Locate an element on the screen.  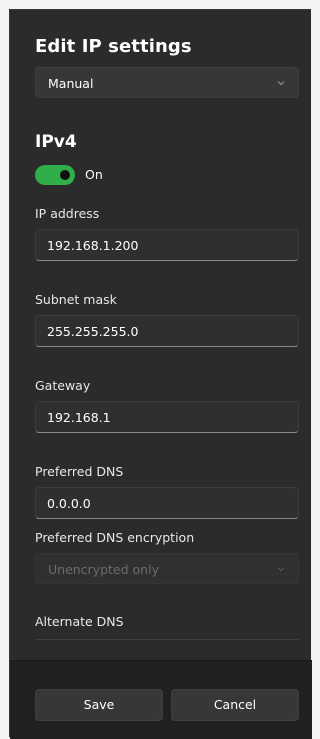
dialog-title: Edit IP settings is located at coordinates (113, 46).